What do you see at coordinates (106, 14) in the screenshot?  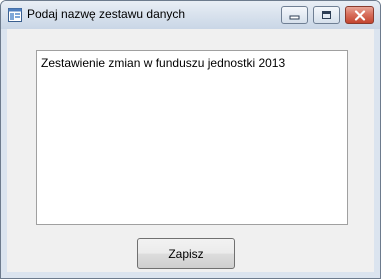 I see `window-title: Podaj nazwę zestawu danych` at bounding box center [106, 14].